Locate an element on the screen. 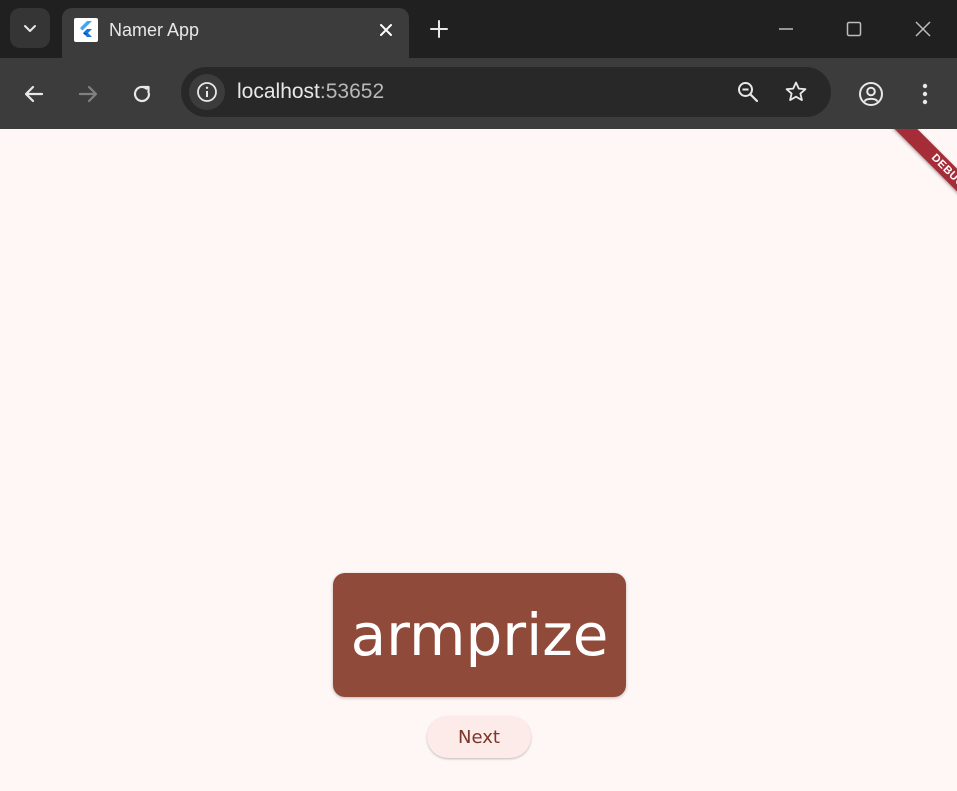 Image resolution: width=957 pixels, height=791 pixels. tab-search-button is located at coordinates (30, 28).